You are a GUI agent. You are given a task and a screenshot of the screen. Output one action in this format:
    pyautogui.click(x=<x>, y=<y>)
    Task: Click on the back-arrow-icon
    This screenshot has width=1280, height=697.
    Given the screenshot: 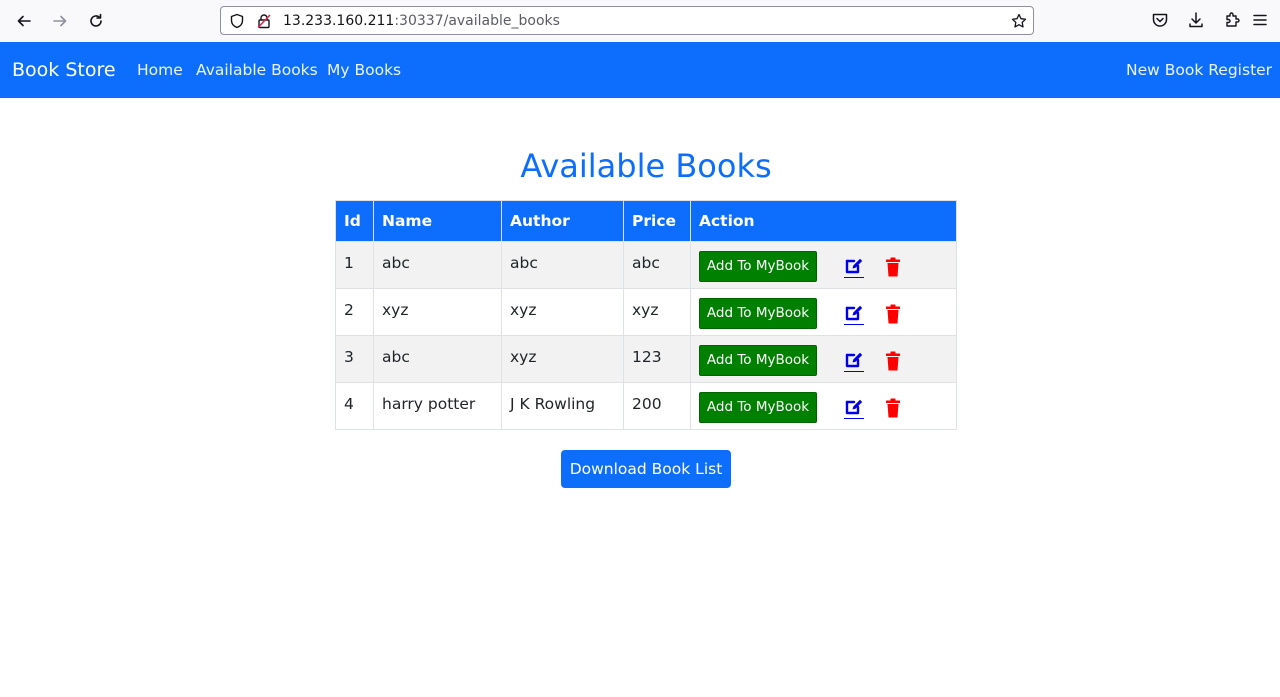 What is the action you would take?
    pyautogui.click(x=24, y=21)
    